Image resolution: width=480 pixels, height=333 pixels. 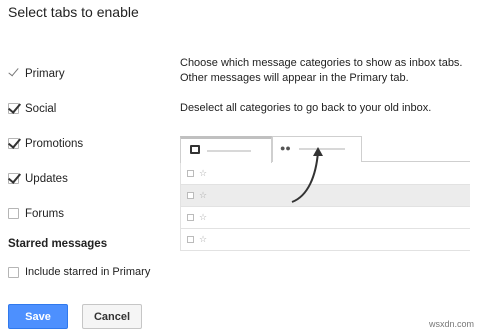 What do you see at coordinates (54, 144) in the screenshot?
I see `category-label: Promotions` at bounding box center [54, 144].